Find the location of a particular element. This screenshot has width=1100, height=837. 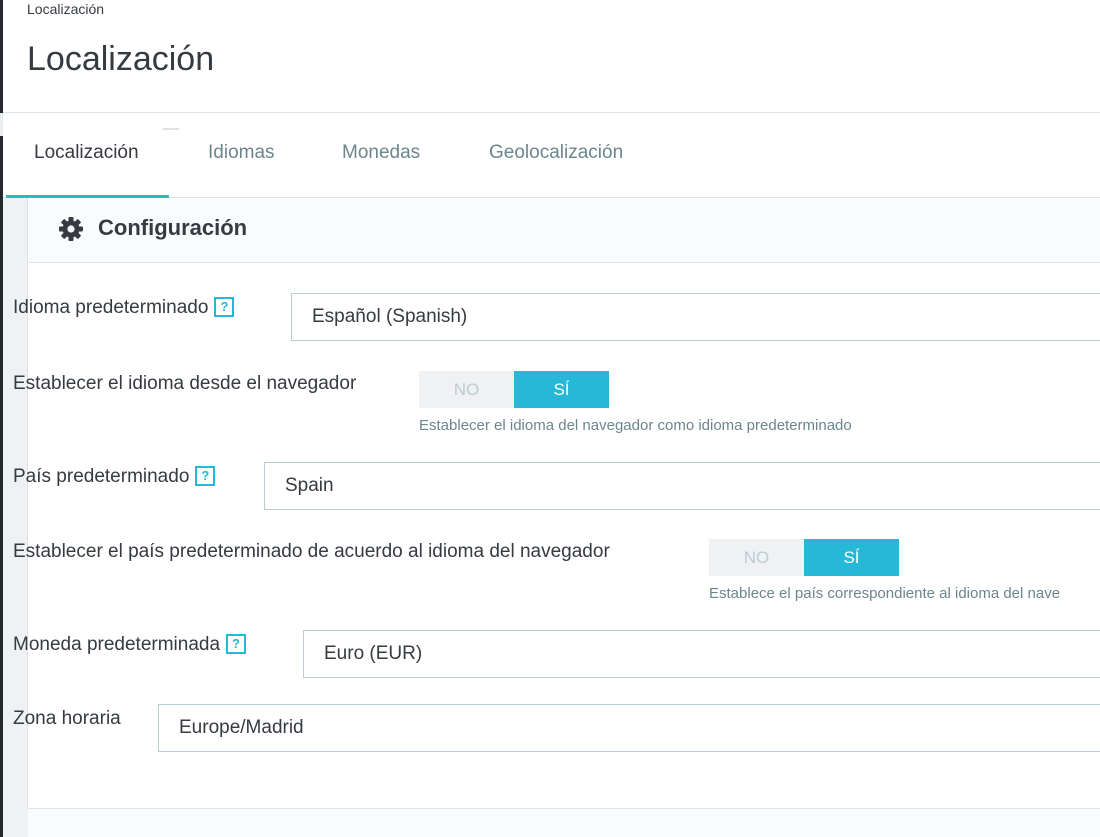

default-language-select: Español (Spanish) is located at coordinates (695, 317).